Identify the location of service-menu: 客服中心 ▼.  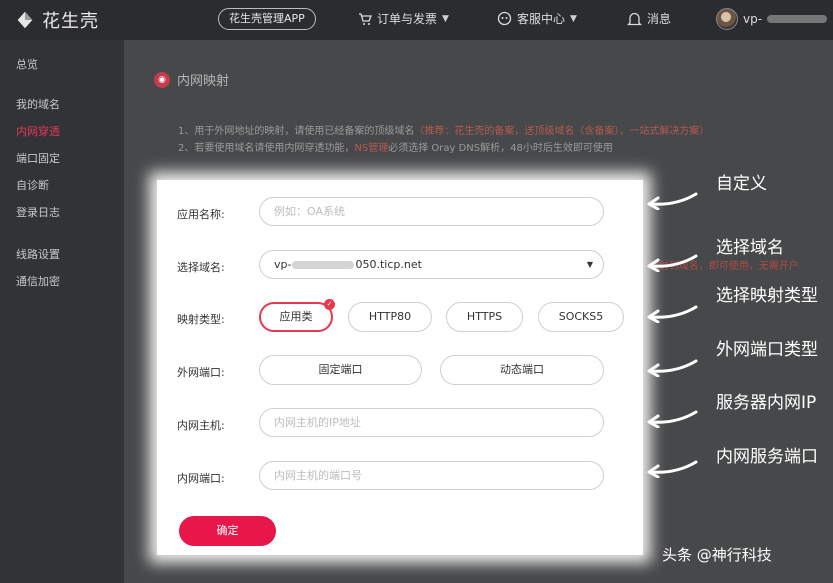
(537, 18).